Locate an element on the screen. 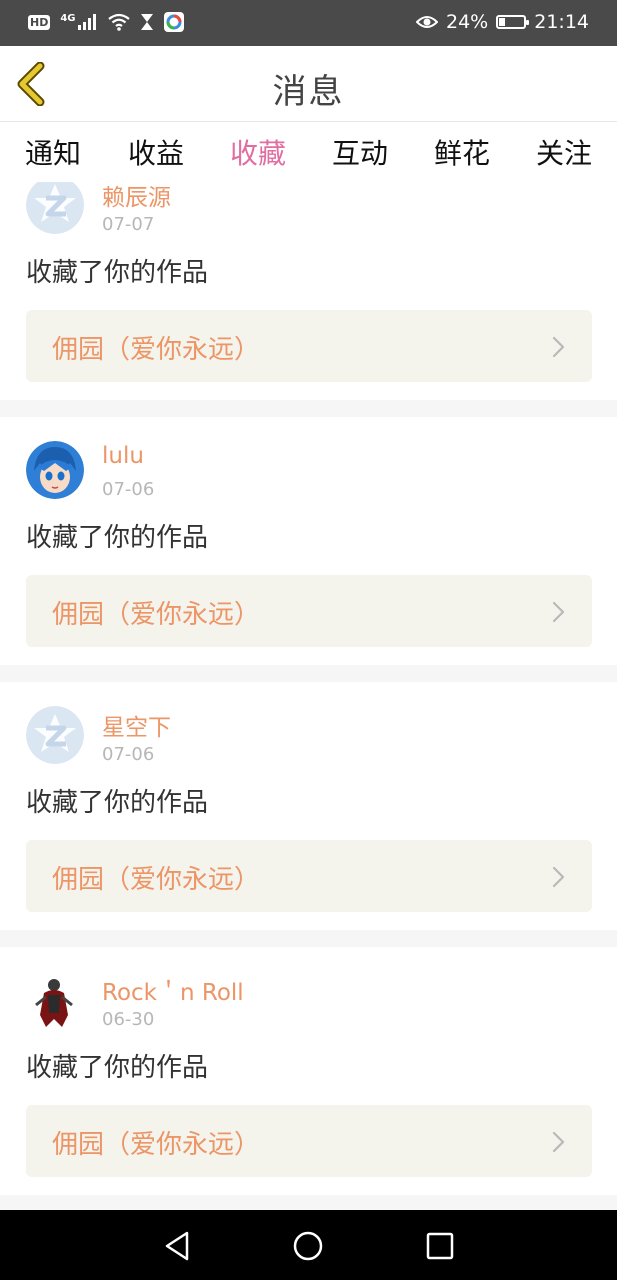 The height and width of the screenshot is (1280, 617). nav-recents-button is located at coordinates (440, 1246).